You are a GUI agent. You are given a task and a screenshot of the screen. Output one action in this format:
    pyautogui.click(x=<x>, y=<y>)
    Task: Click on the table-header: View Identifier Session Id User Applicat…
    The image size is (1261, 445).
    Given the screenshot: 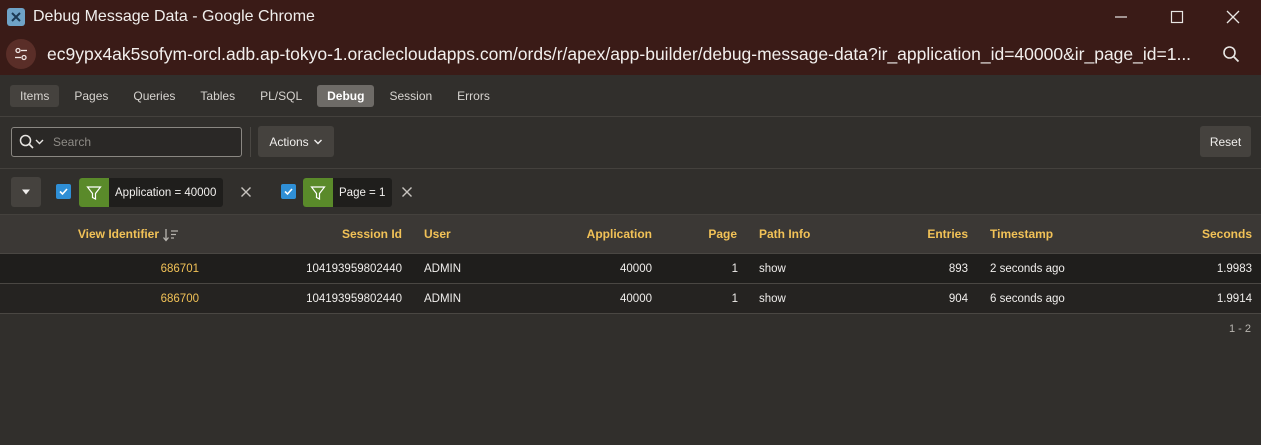 What is the action you would take?
    pyautogui.click(x=630, y=234)
    